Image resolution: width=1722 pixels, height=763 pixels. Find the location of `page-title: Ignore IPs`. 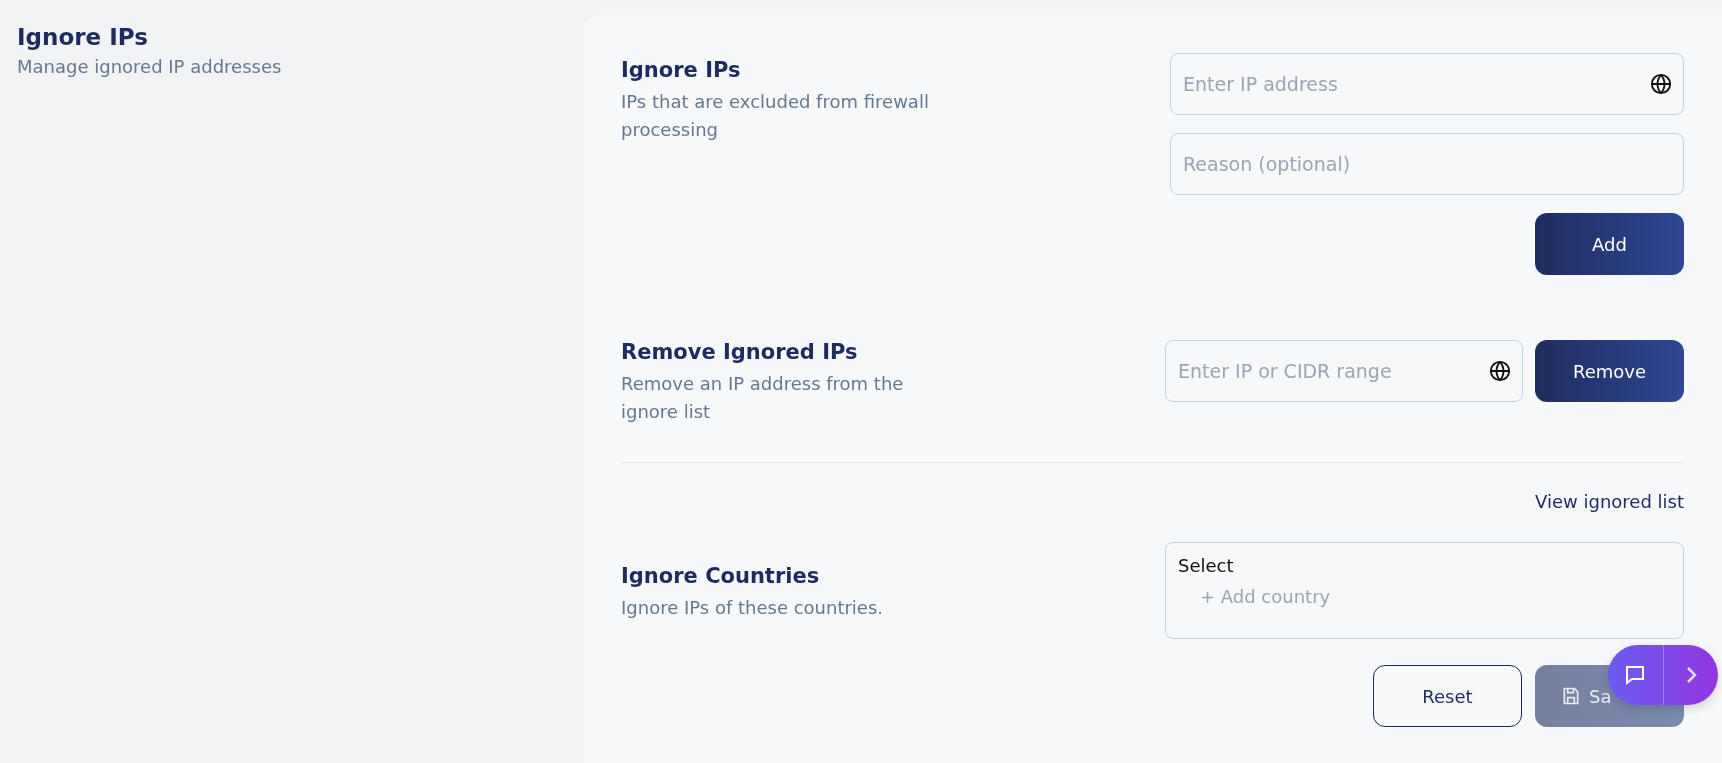

page-title: Ignore IPs is located at coordinates (83, 37).